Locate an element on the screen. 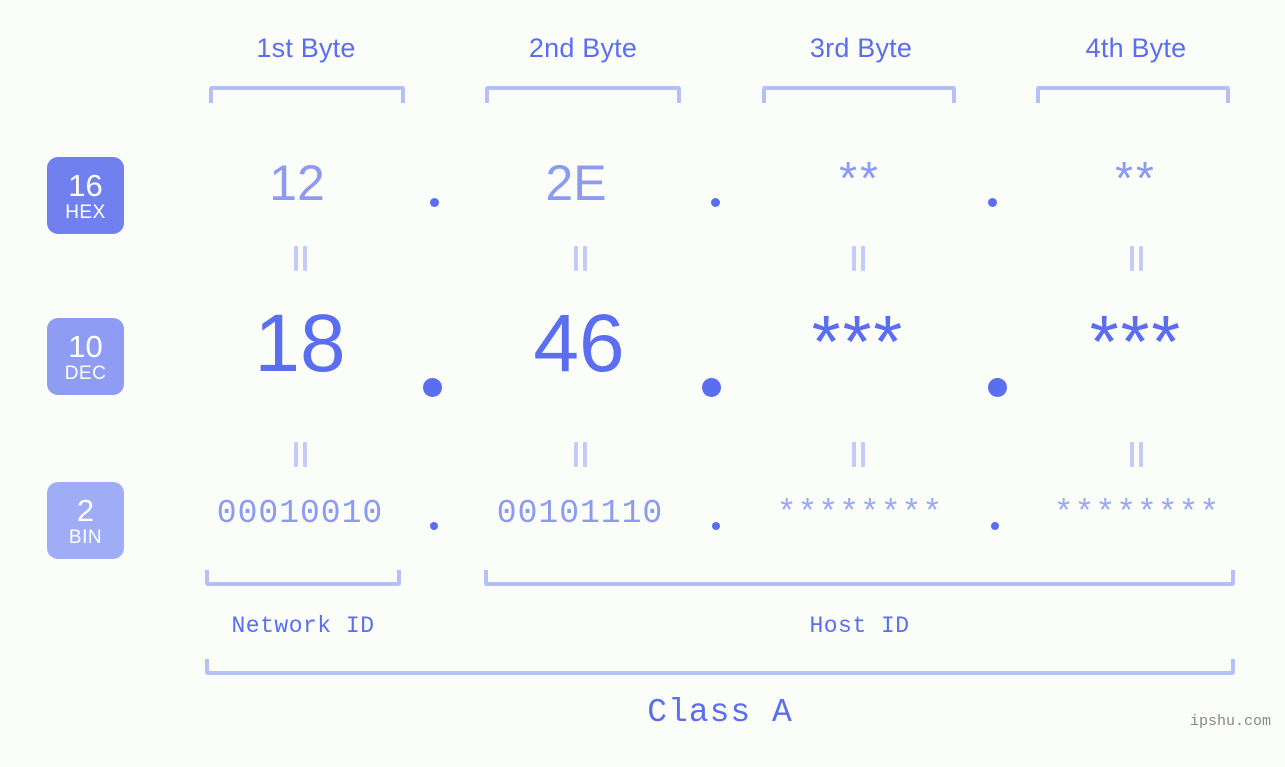  byte-header-3: 3rd Byte is located at coordinates (861, 48).